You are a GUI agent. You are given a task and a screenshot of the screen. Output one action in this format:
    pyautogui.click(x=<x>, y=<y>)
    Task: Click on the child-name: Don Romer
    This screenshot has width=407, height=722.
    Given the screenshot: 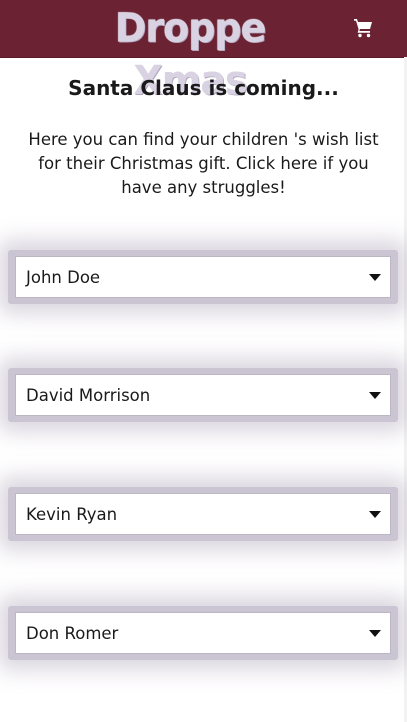 What is the action you would take?
    pyautogui.click(x=72, y=633)
    